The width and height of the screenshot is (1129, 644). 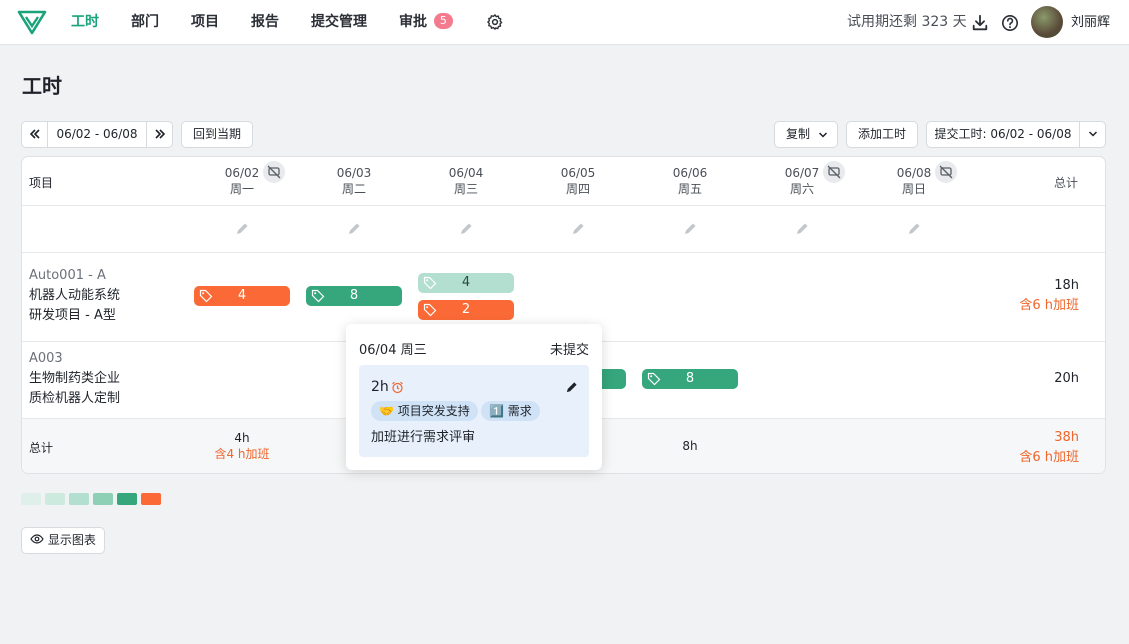 What do you see at coordinates (46, 358) in the screenshot?
I see `project-code: A003` at bounding box center [46, 358].